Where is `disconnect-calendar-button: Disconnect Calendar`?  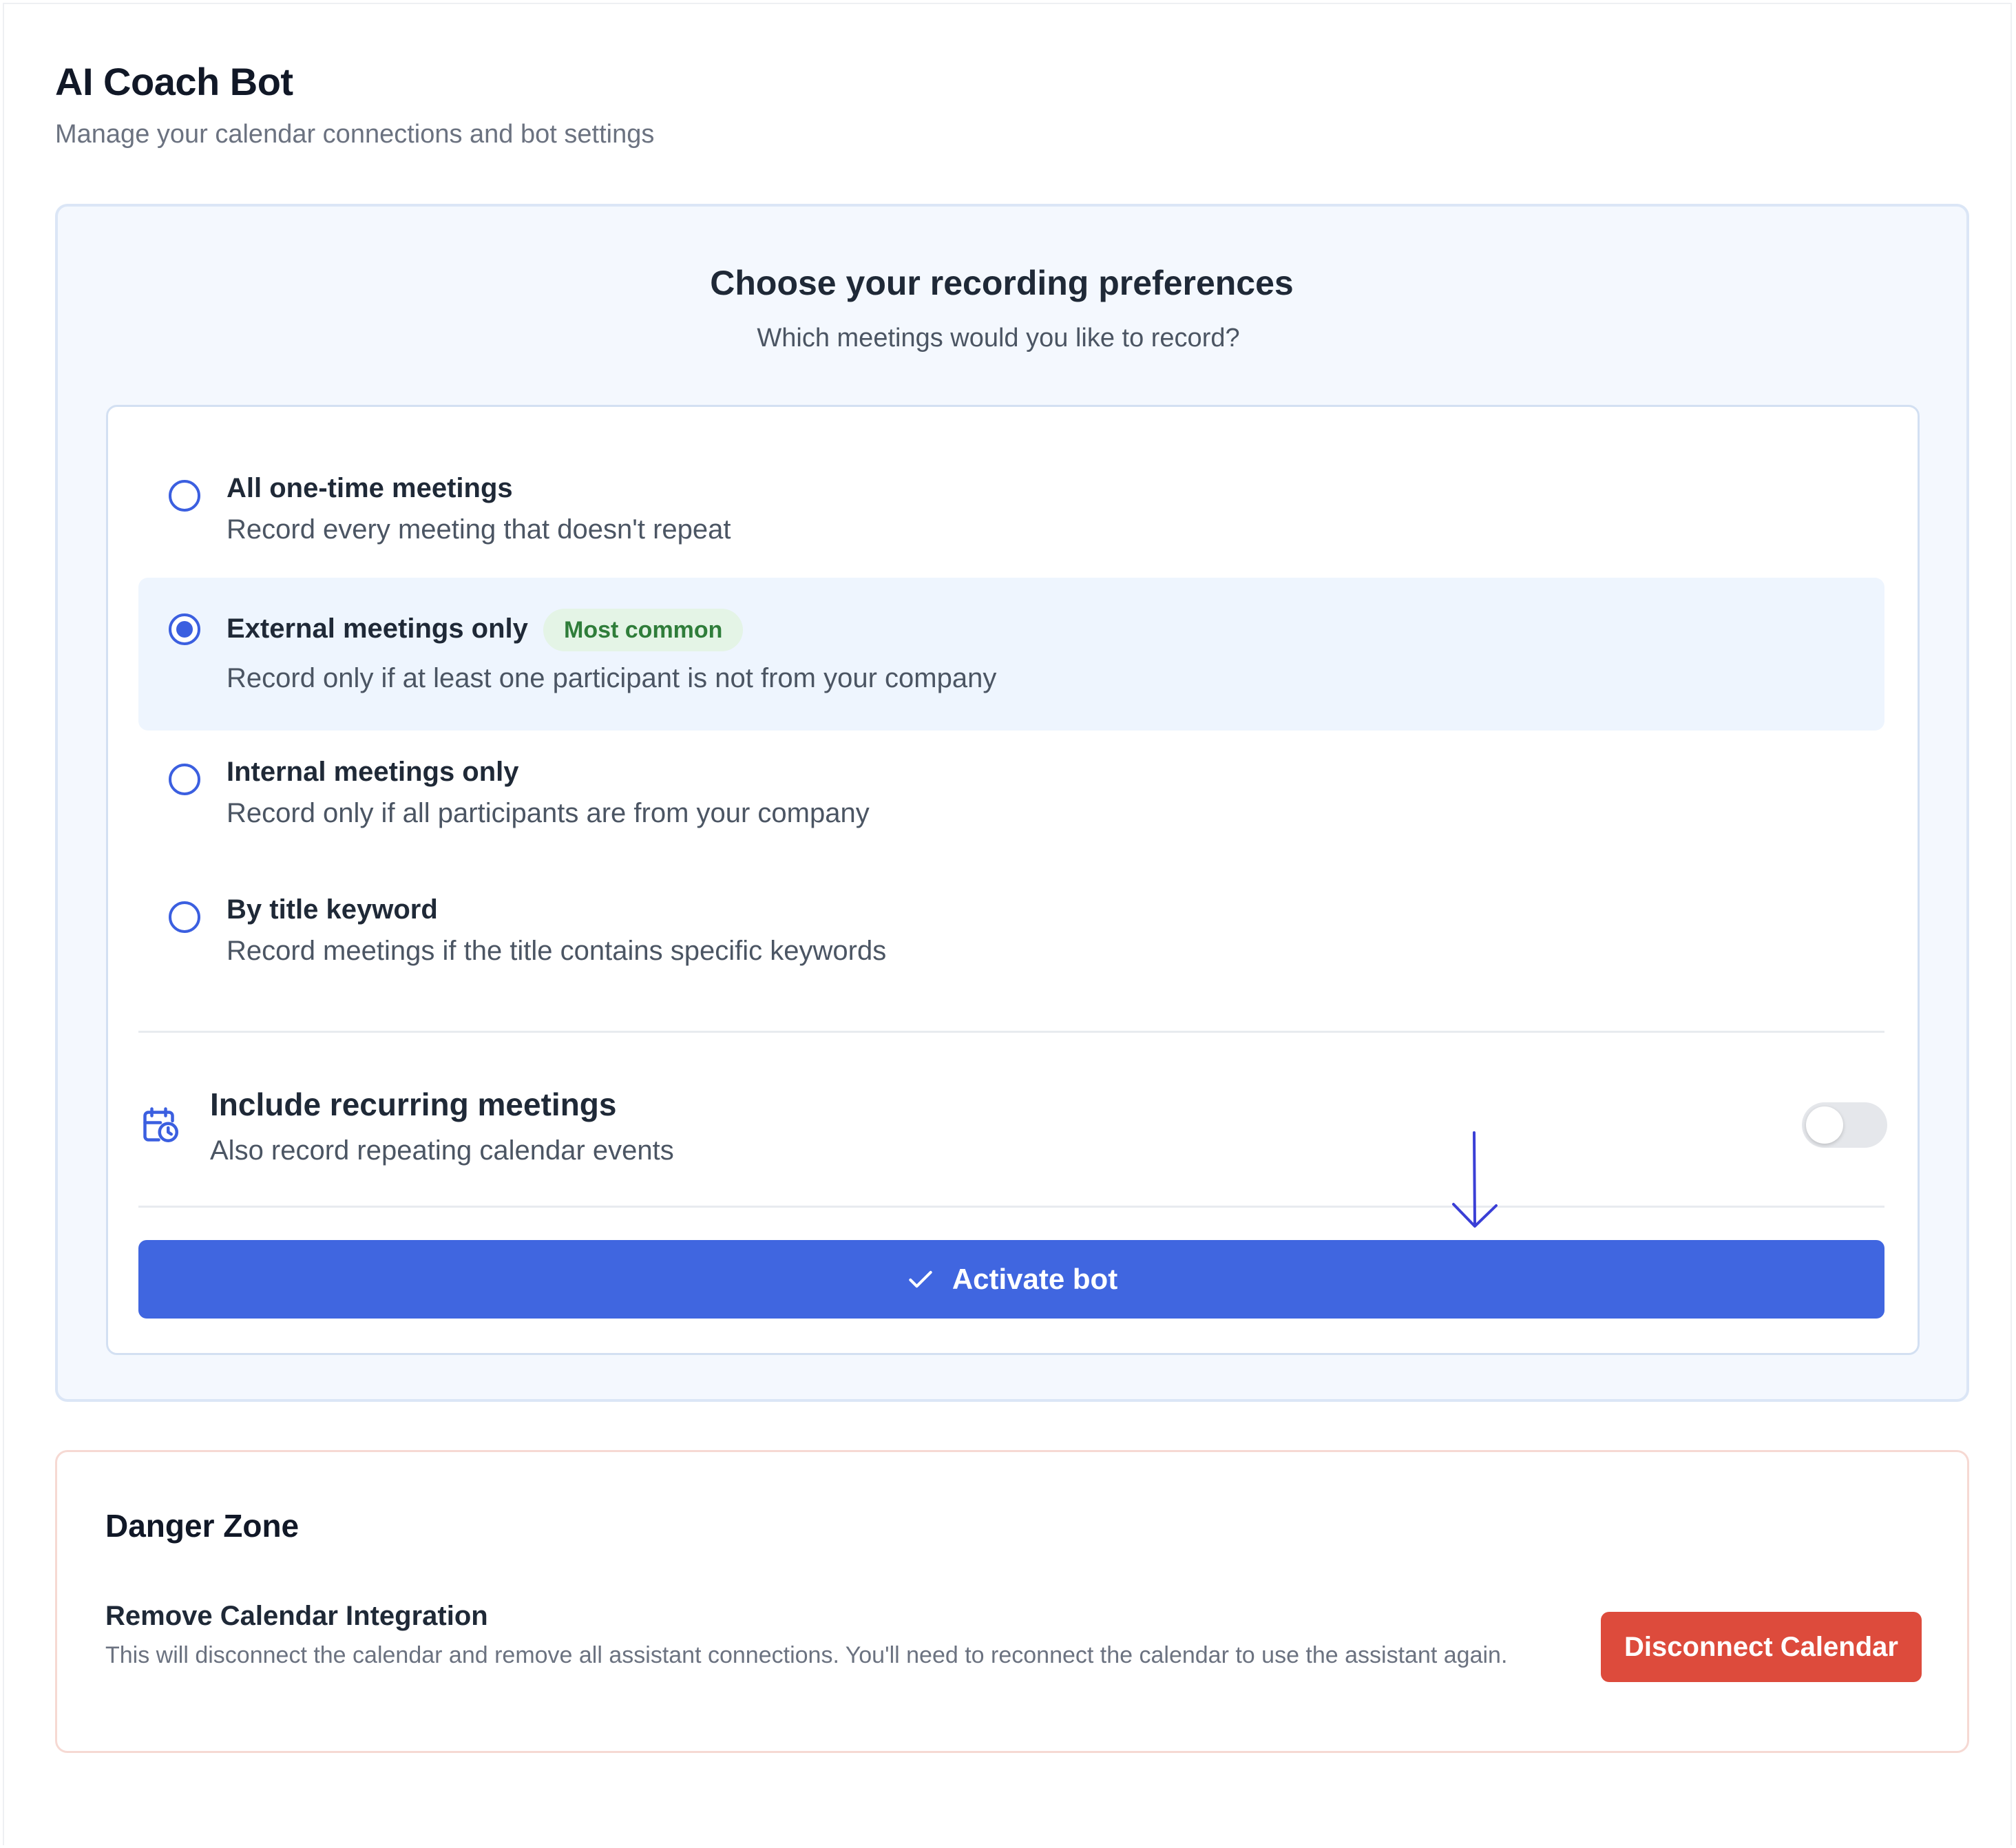 disconnect-calendar-button: Disconnect Calendar is located at coordinates (1761, 1647).